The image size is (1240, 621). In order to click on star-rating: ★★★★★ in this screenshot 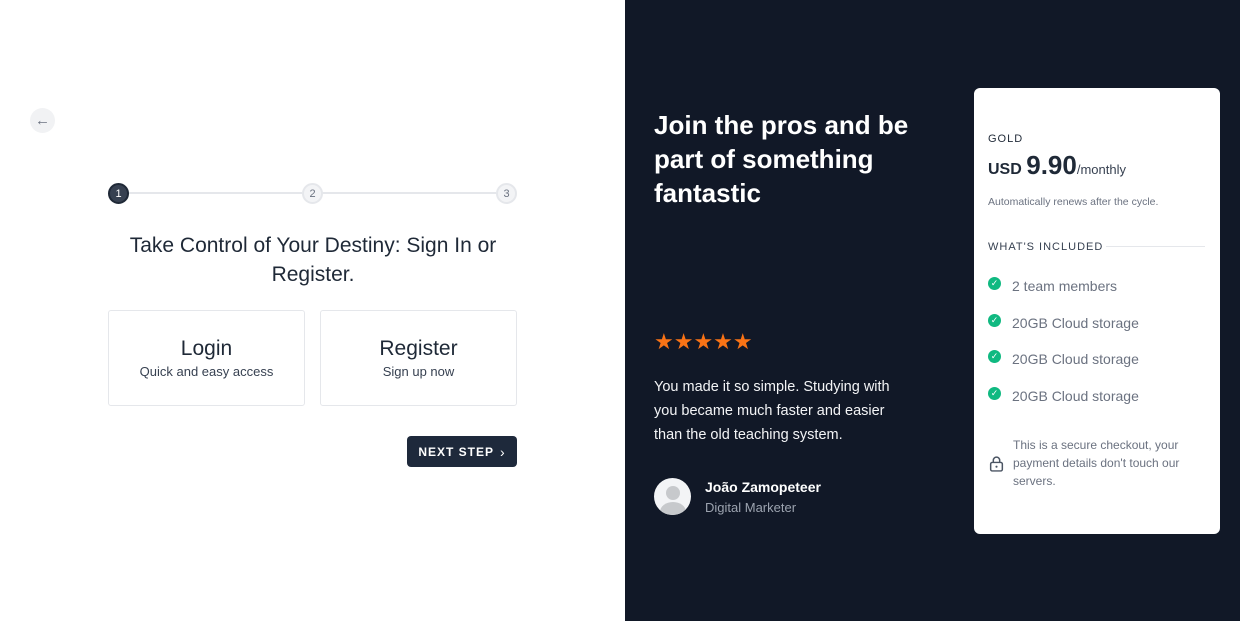, I will do `click(703, 341)`.